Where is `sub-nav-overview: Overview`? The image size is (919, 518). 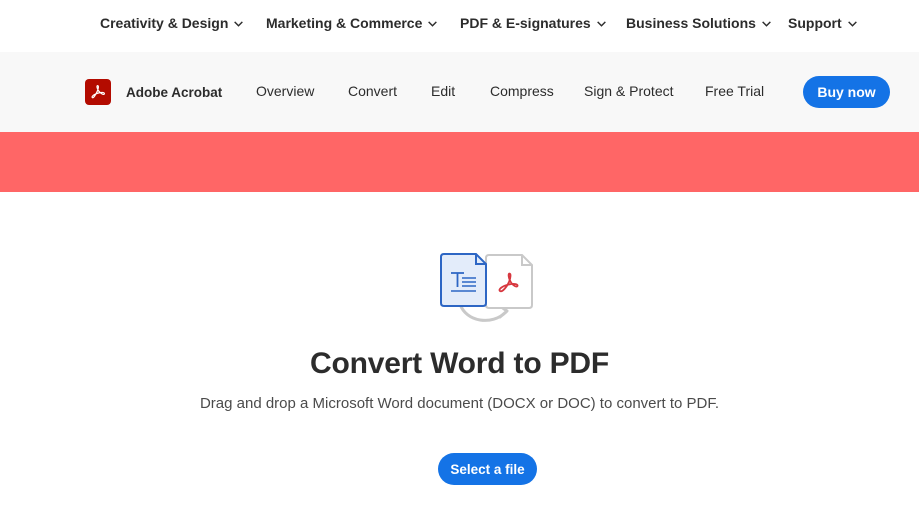
sub-nav-overview: Overview is located at coordinates (285, 91).